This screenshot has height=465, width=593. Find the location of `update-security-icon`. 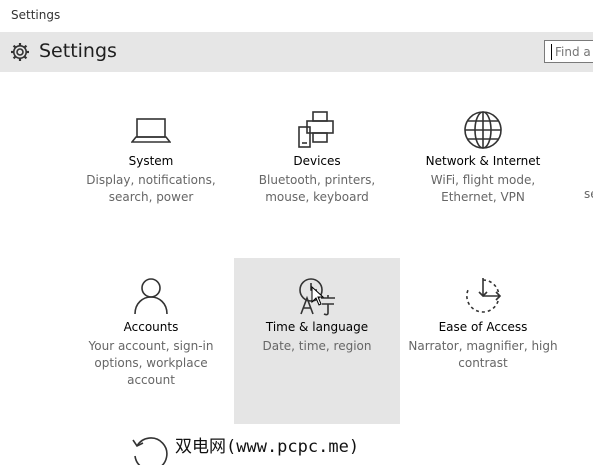

update-security-icon is located at coordinates (151, 449).